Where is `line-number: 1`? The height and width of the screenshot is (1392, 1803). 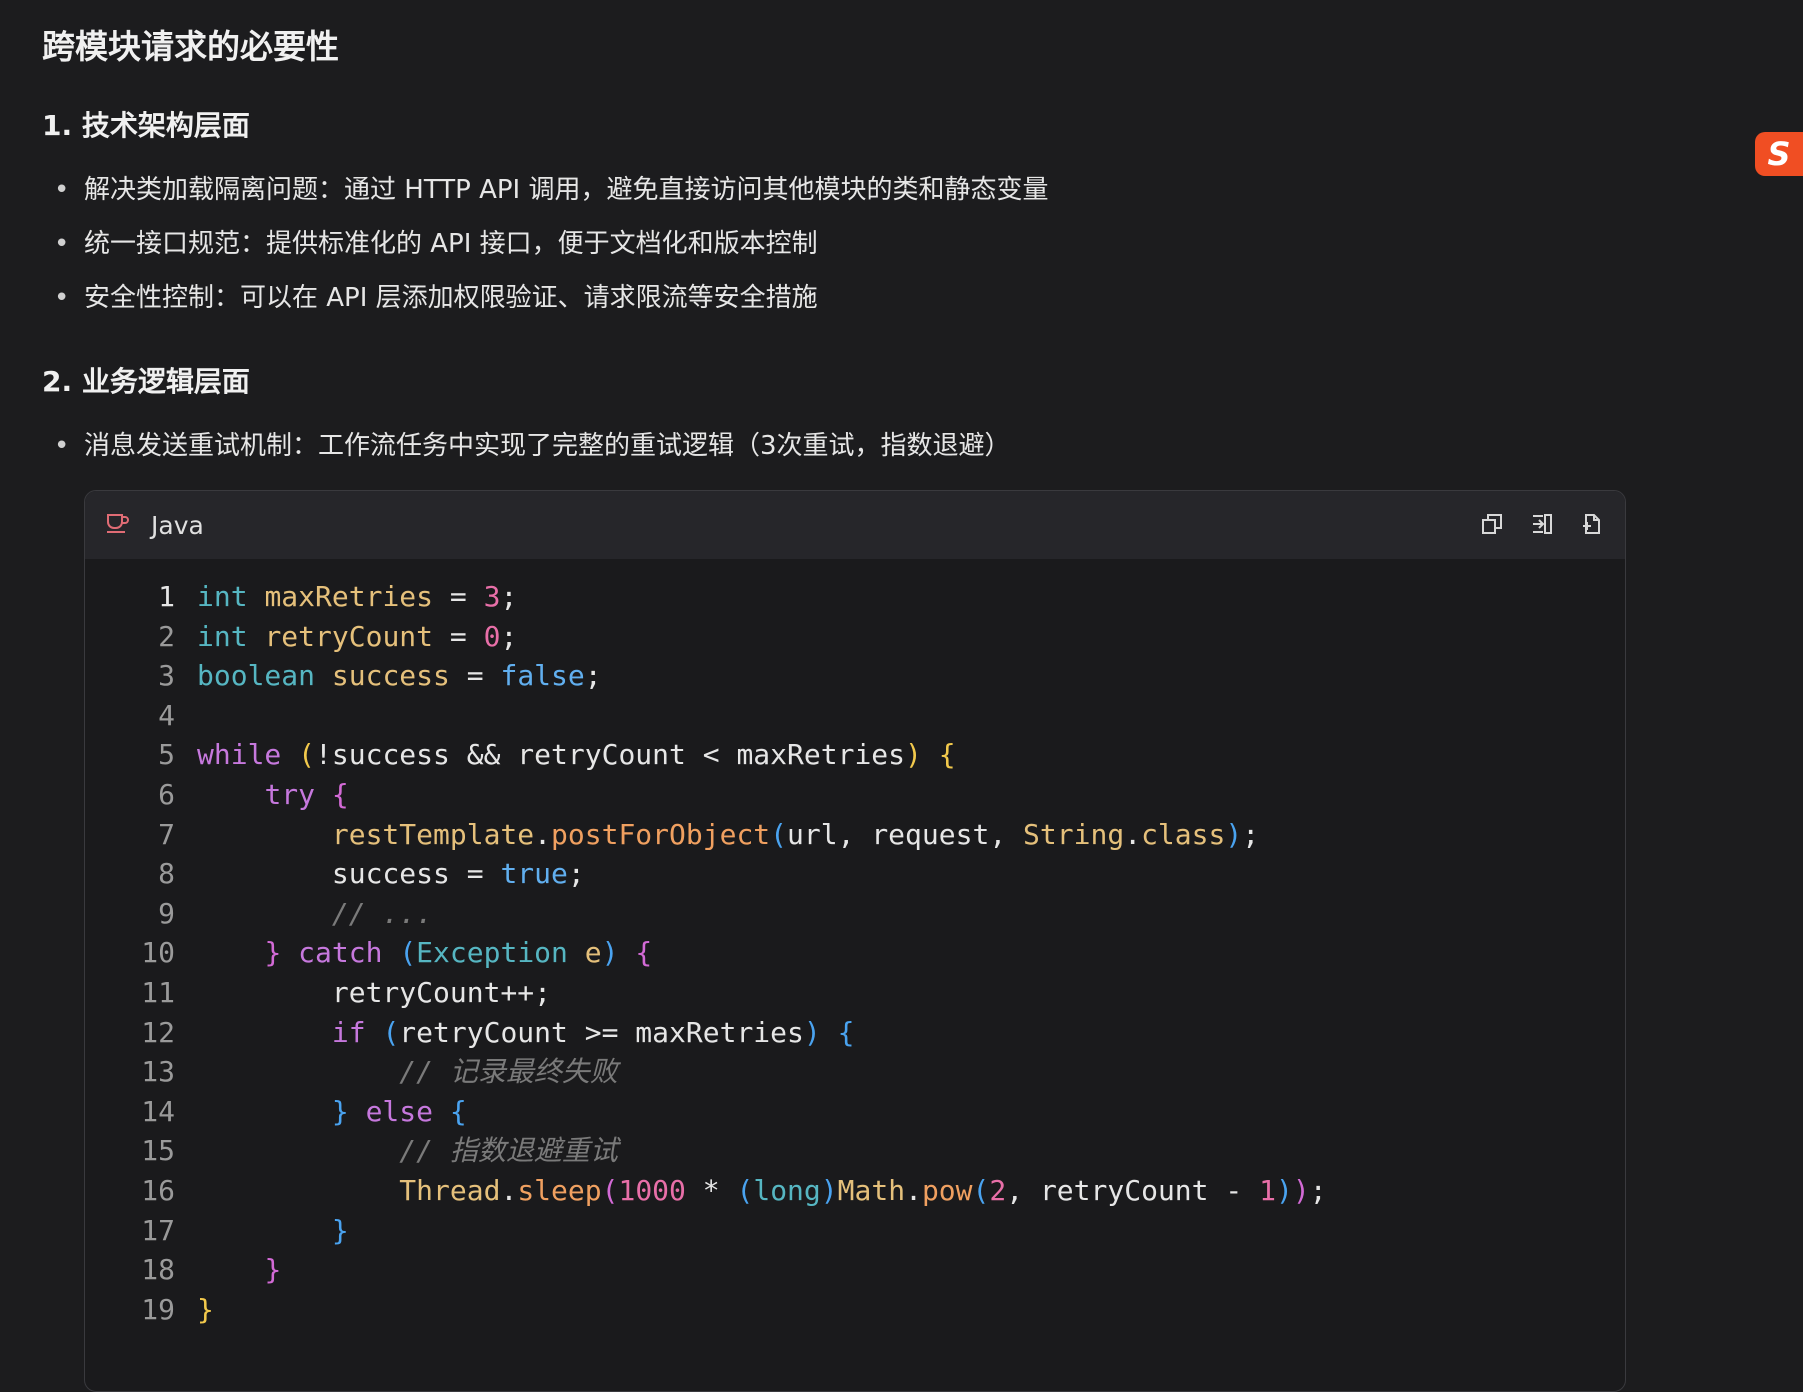
line-number: 1 is located at coordinates (166, 596).